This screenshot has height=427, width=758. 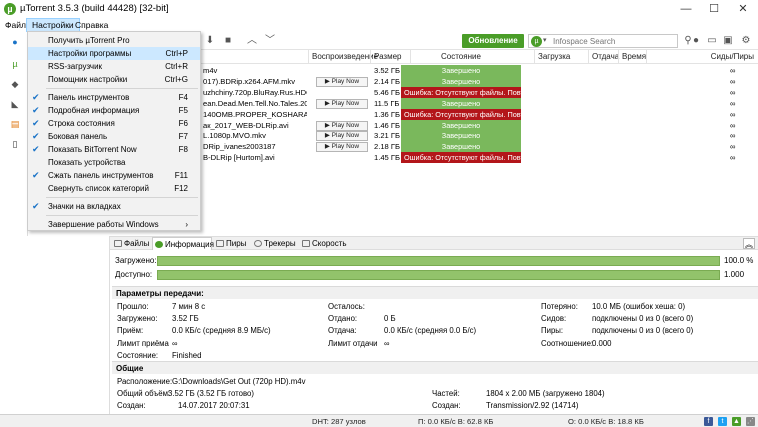 I want to click on android-icon: ▲, so click(x=736, y=421).